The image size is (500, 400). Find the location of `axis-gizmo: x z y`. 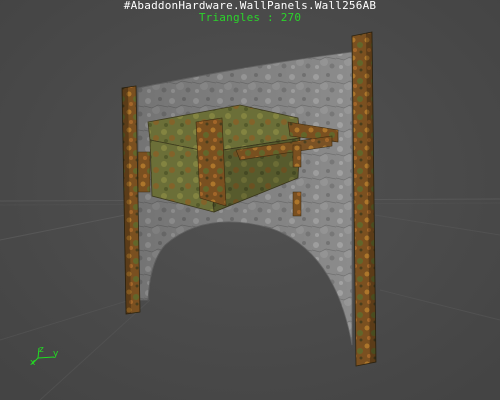

axis-gizmo: x z y is located at coordinates (48, 357).